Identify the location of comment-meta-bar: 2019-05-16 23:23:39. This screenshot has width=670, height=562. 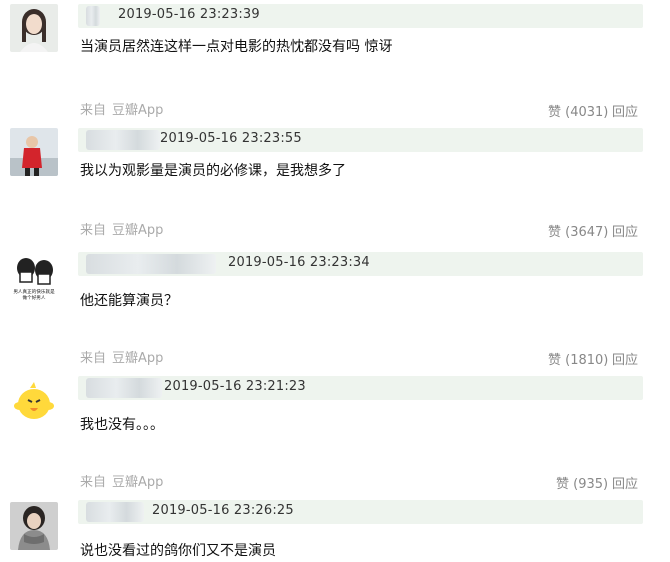
(360, 16).